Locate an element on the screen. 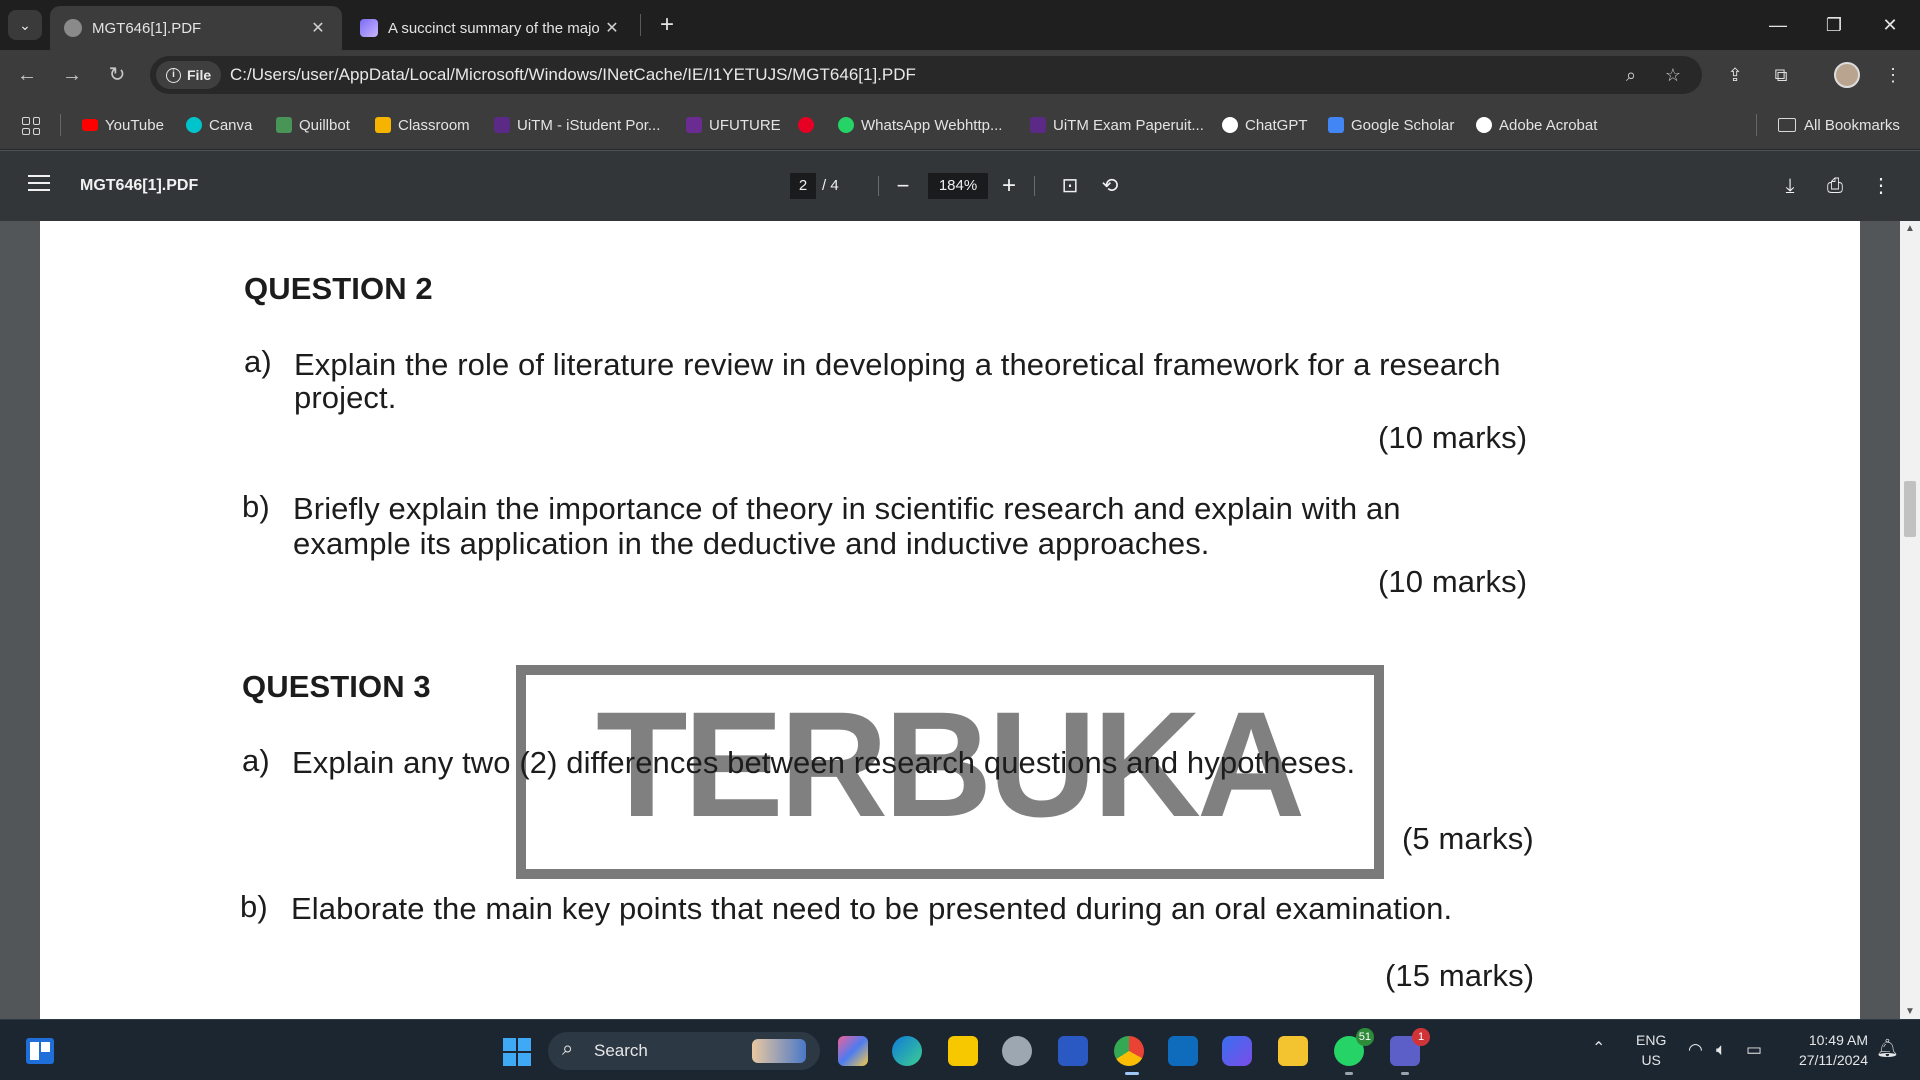 This screenshot has width=1920, height=1080. copilot-icon is located at coordinates (853, 1051).